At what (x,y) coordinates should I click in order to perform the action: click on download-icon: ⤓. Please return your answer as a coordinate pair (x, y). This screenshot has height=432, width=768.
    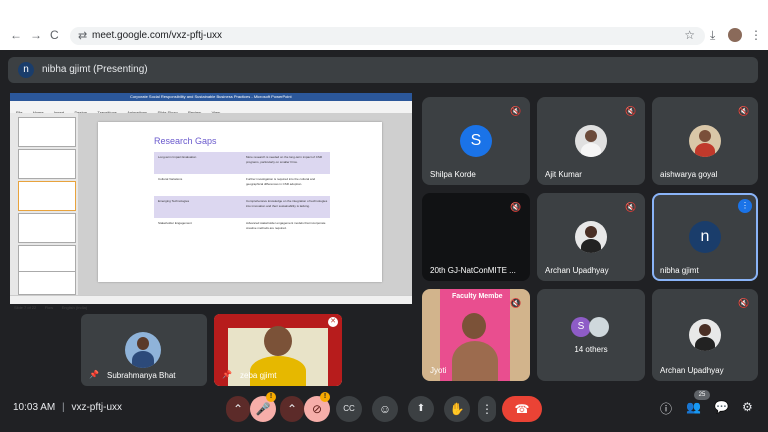
    Looking at the image, I should click on (712, 35).